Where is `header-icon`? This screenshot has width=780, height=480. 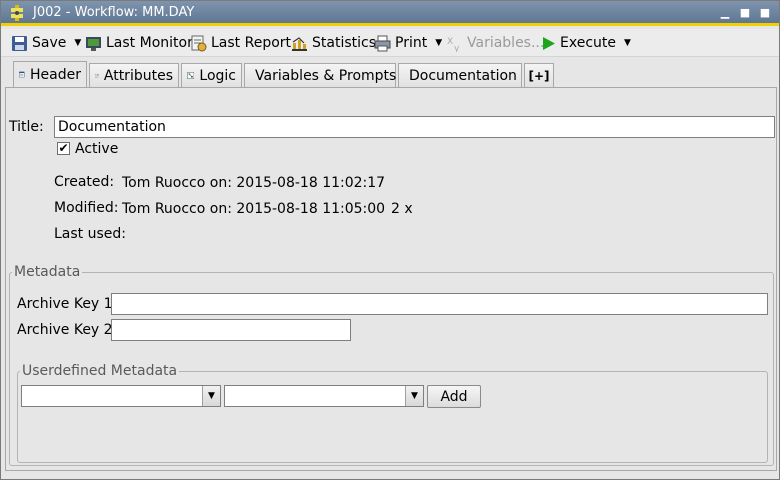 header-icon is located at coordinates (22, 74).